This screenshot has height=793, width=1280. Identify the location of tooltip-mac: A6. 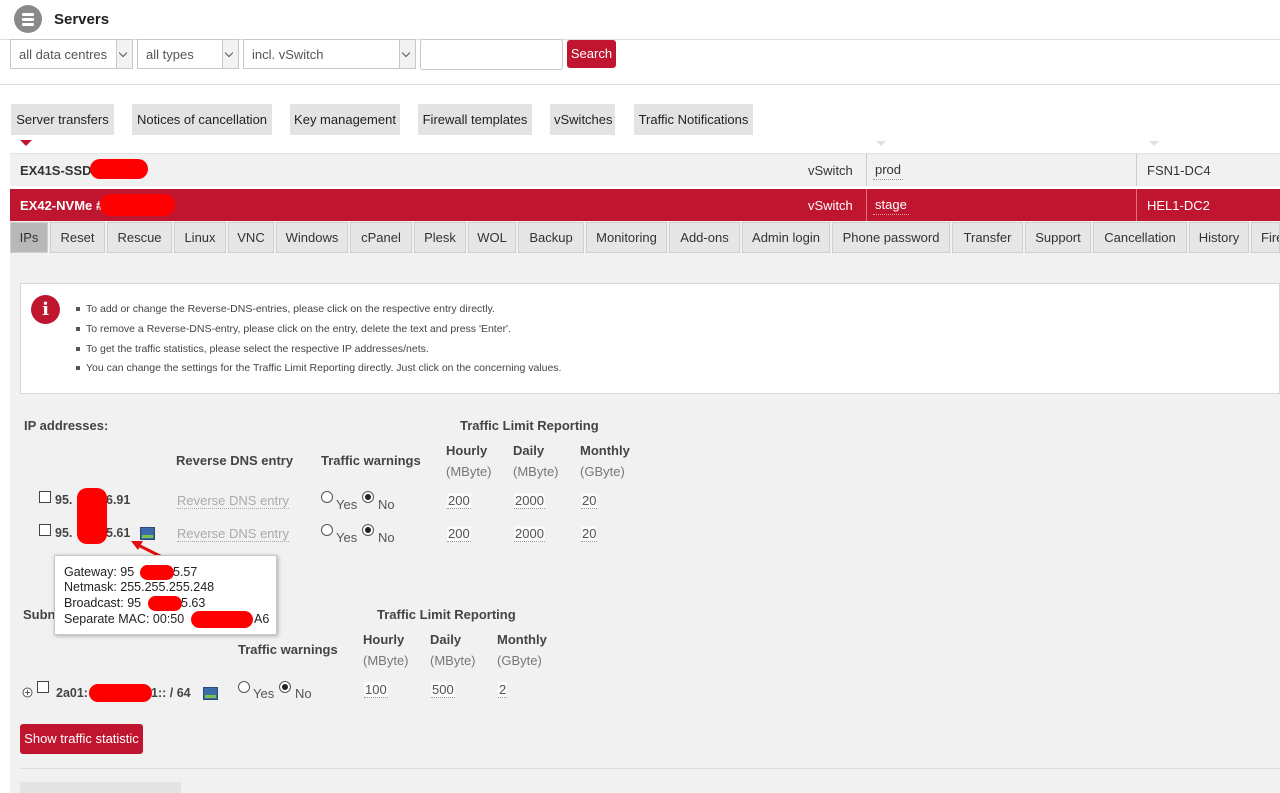
(262, 619).